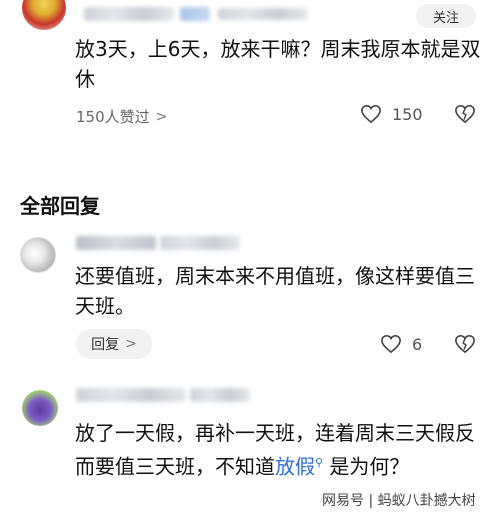 The width and height of the screenshot is (499, 518). Describe the element at coordinates (280, 450) in the screenshot. I see `reply2-text: 放了一天假，再补一天班，连着周末三天假反而要值三天班，不知道放假⚲ 是为何？` at that location.